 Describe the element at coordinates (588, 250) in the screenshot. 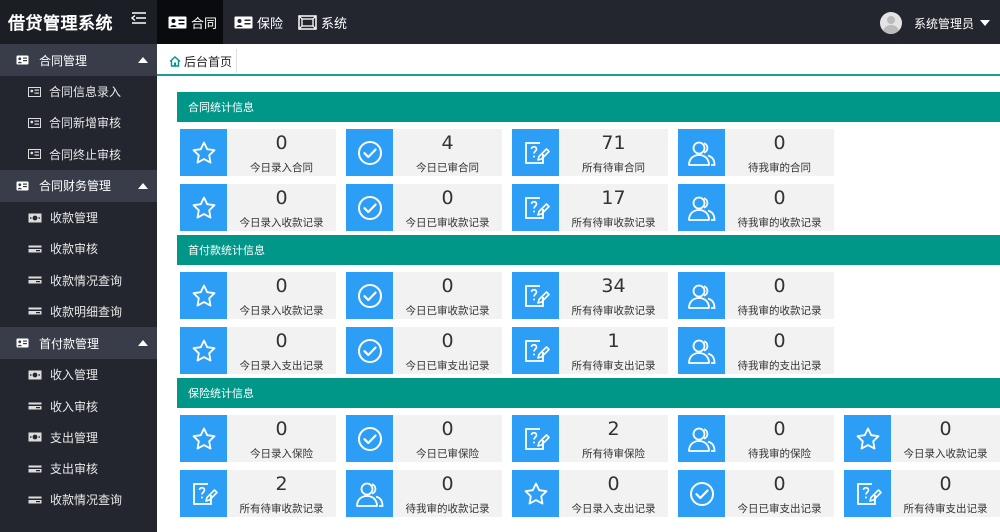

I see `section-header: 首付款统计信息` at that location.